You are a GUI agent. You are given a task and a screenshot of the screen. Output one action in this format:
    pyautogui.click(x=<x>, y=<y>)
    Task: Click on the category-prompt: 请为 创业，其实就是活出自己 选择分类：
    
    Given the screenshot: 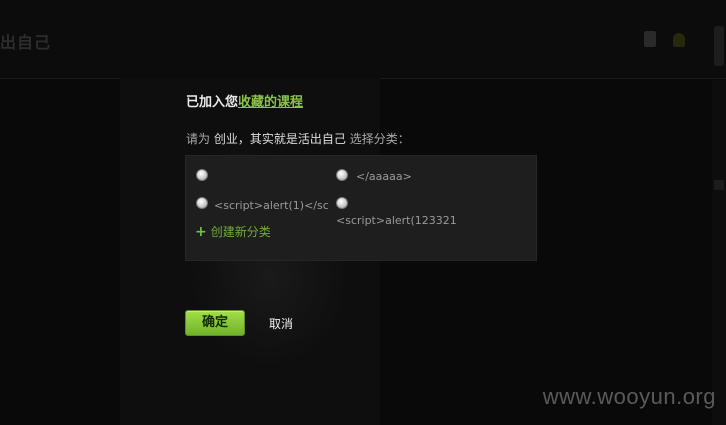 What is the action you would take?
    pyautogui.click(x=298, y=138)
    